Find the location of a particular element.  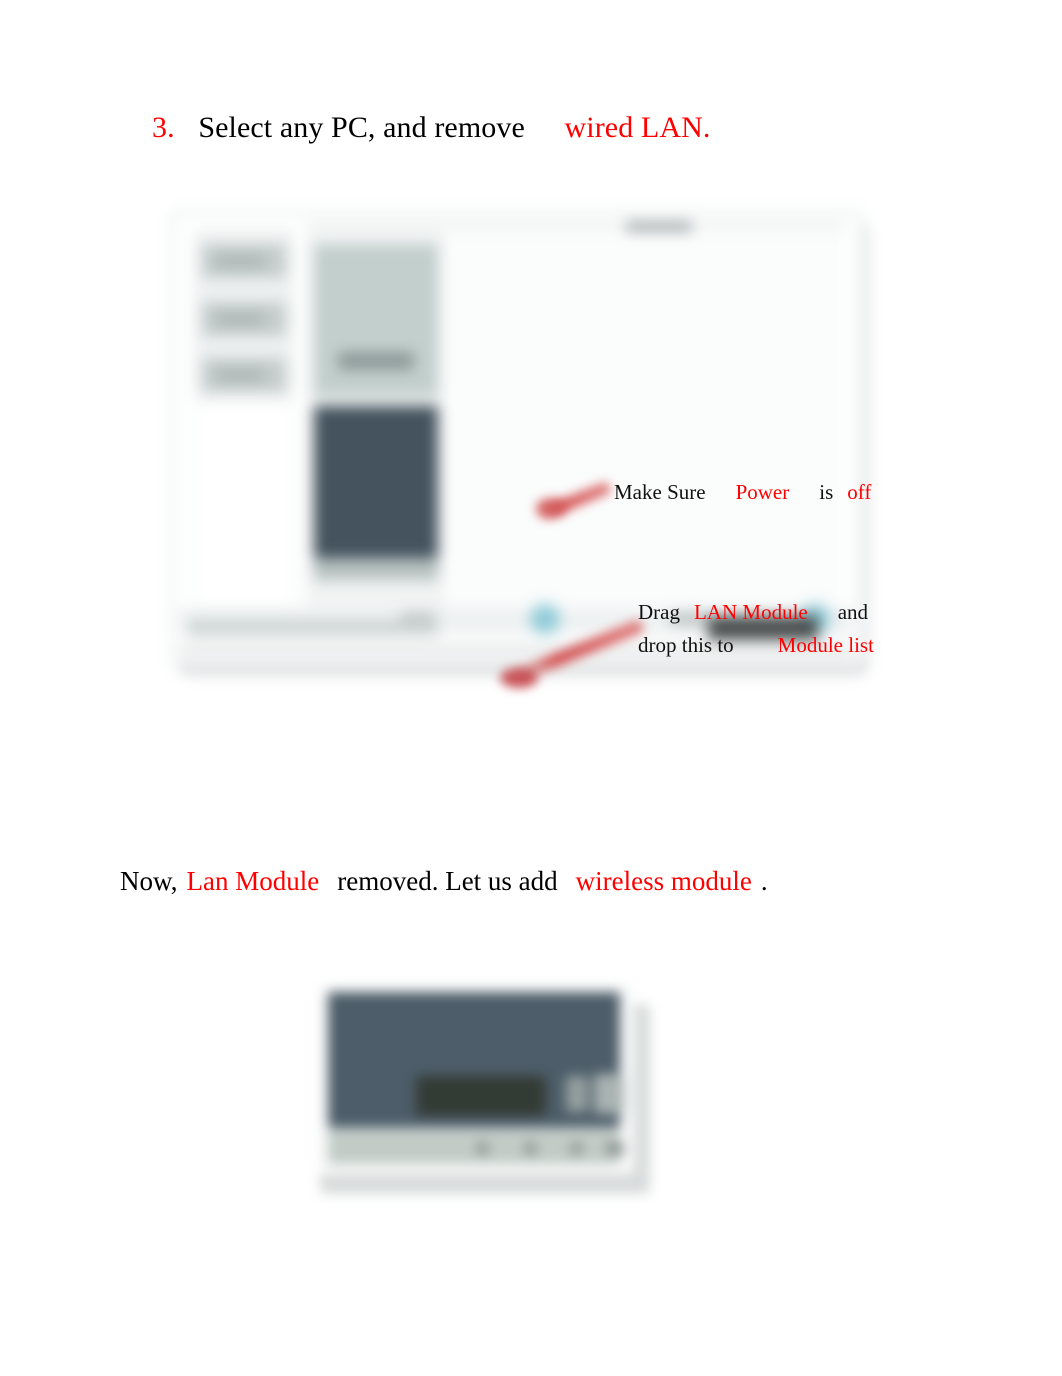

module-list-panel is located at coordinates (244, 315).